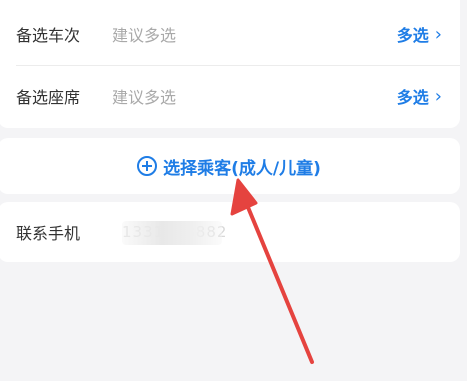  I want to click on arrow-shaft, so click(278, 281).